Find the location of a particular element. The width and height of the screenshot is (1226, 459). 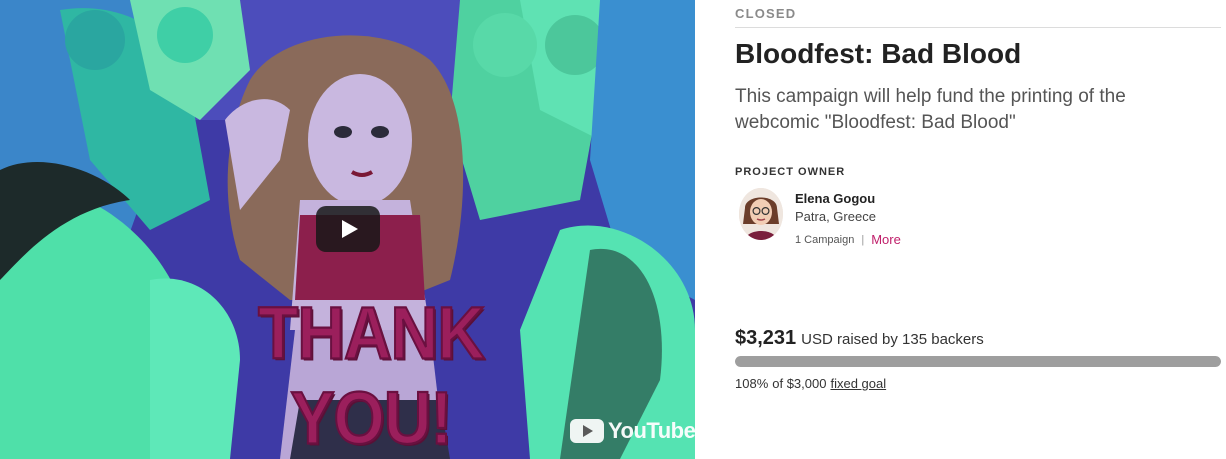

goal-amount: of $3,000 is located at coordinates (799, 383).